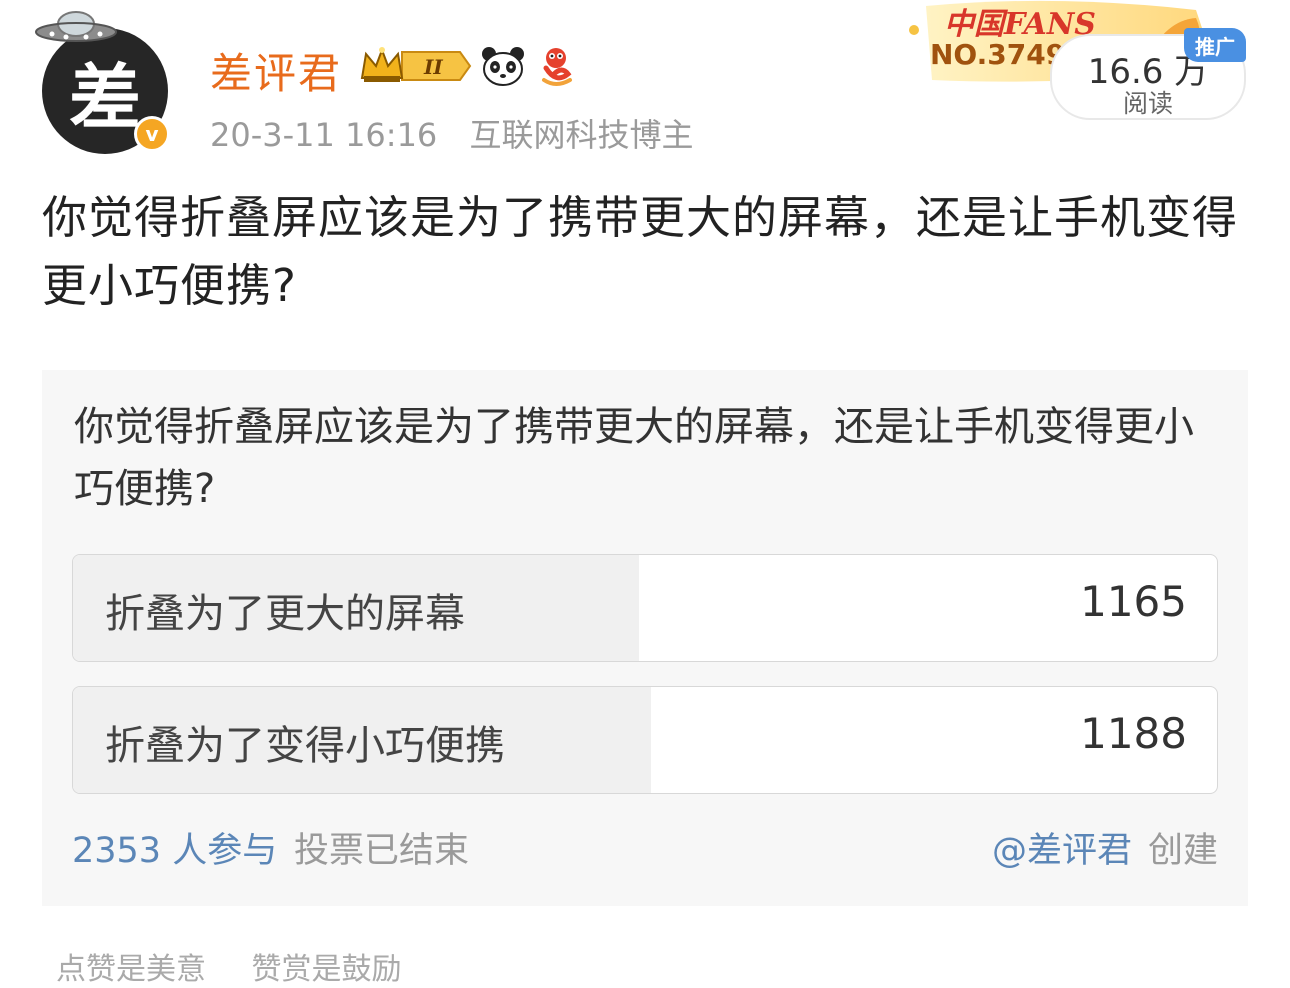 This screenshot has height=988, width=1290. What do you see at coordinates (76, 26) in the screenshot?
I see `ufo-frame-icon` at bounding box center [76, 26].